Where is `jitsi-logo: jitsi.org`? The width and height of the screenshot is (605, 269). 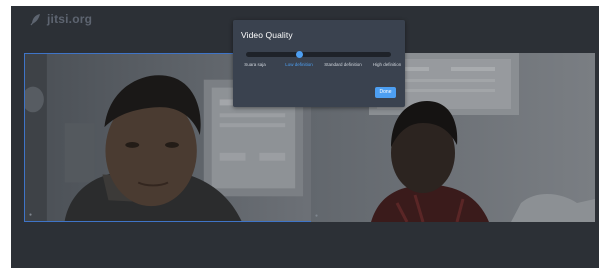
jitsi-logo: jitsi.org is located at coordinates (60, 19).